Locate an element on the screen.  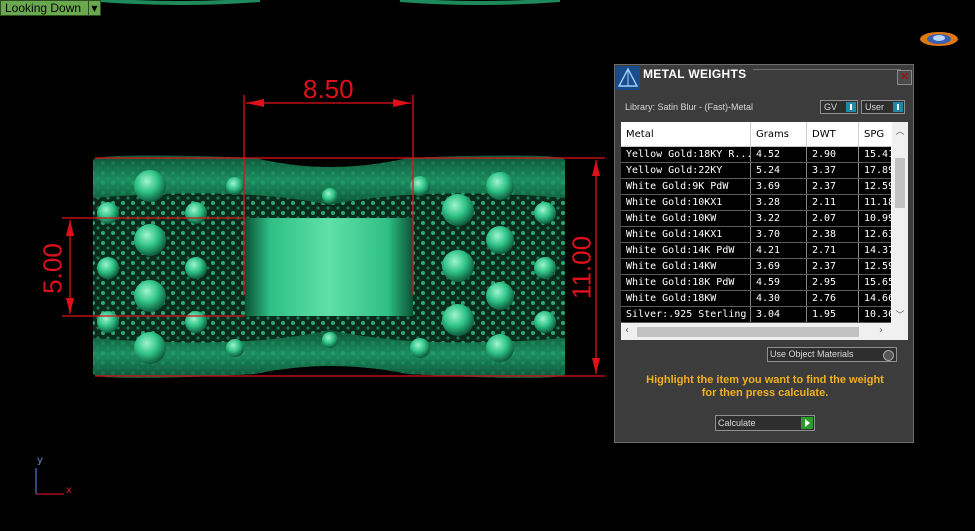
axis-y-label: y is located at coordinates (40, 460).